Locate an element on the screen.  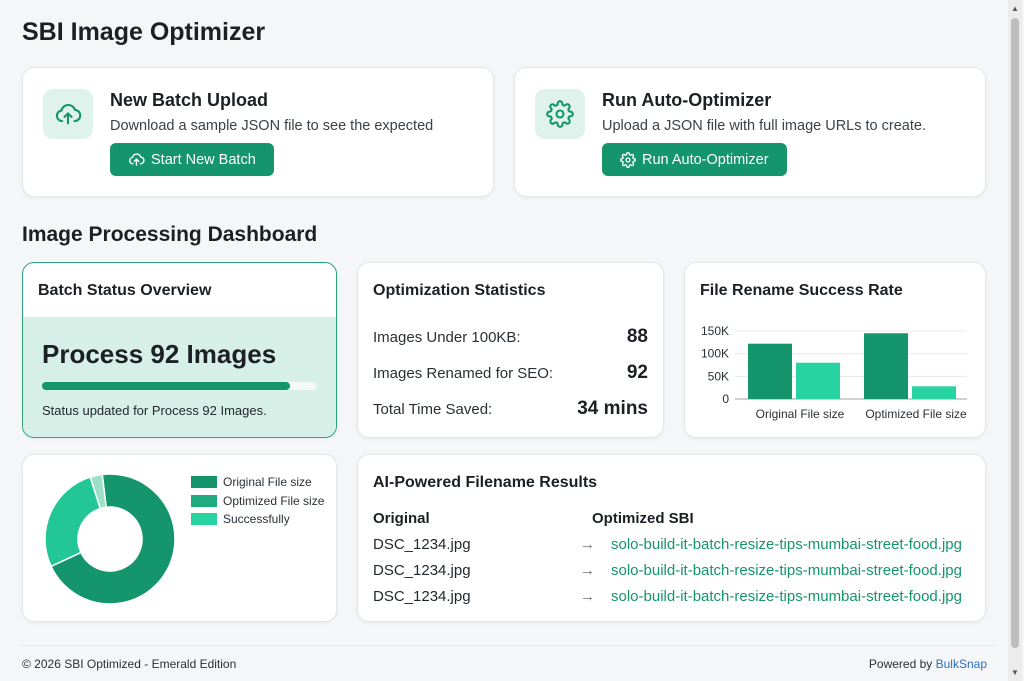
y-tick-label: 0 is located at coordinates (725, 399).